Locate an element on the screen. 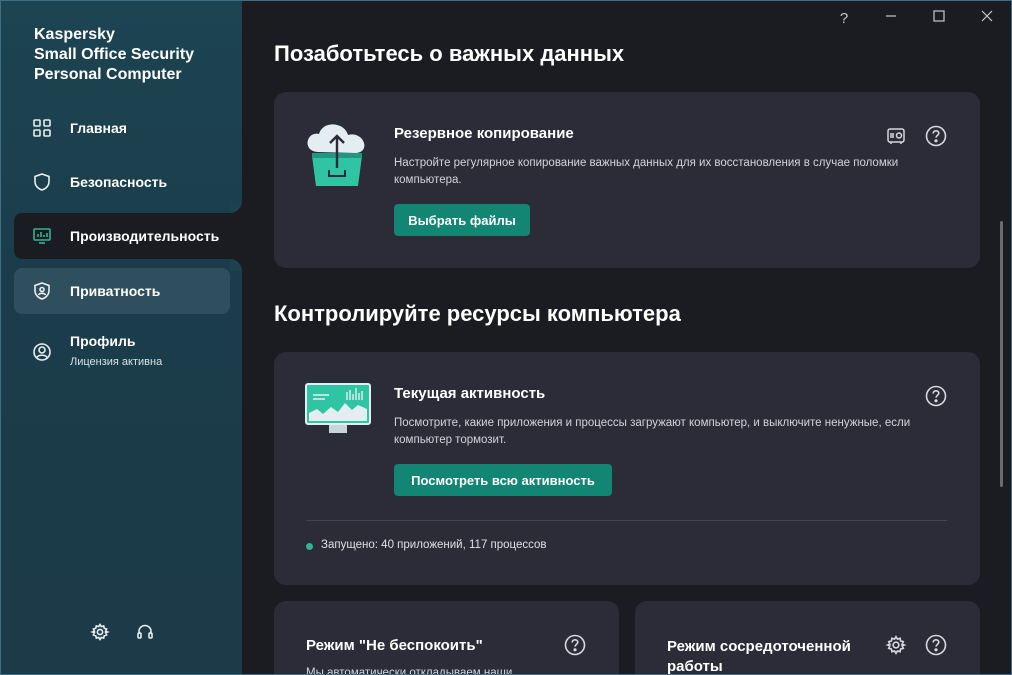 The height and width of the screenshot is (675, 1012). active-tab-corner-bottom is located at coordinates (236, 265).